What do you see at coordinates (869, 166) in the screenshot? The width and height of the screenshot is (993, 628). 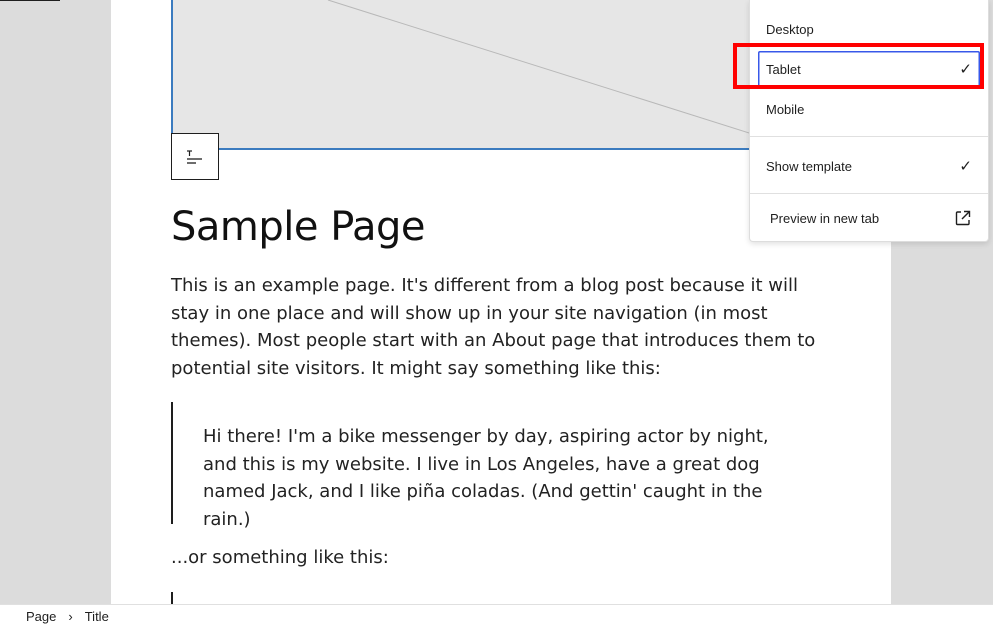 I see `menu-item-show-template: Show template ✓` at bounding box center [869, 166].